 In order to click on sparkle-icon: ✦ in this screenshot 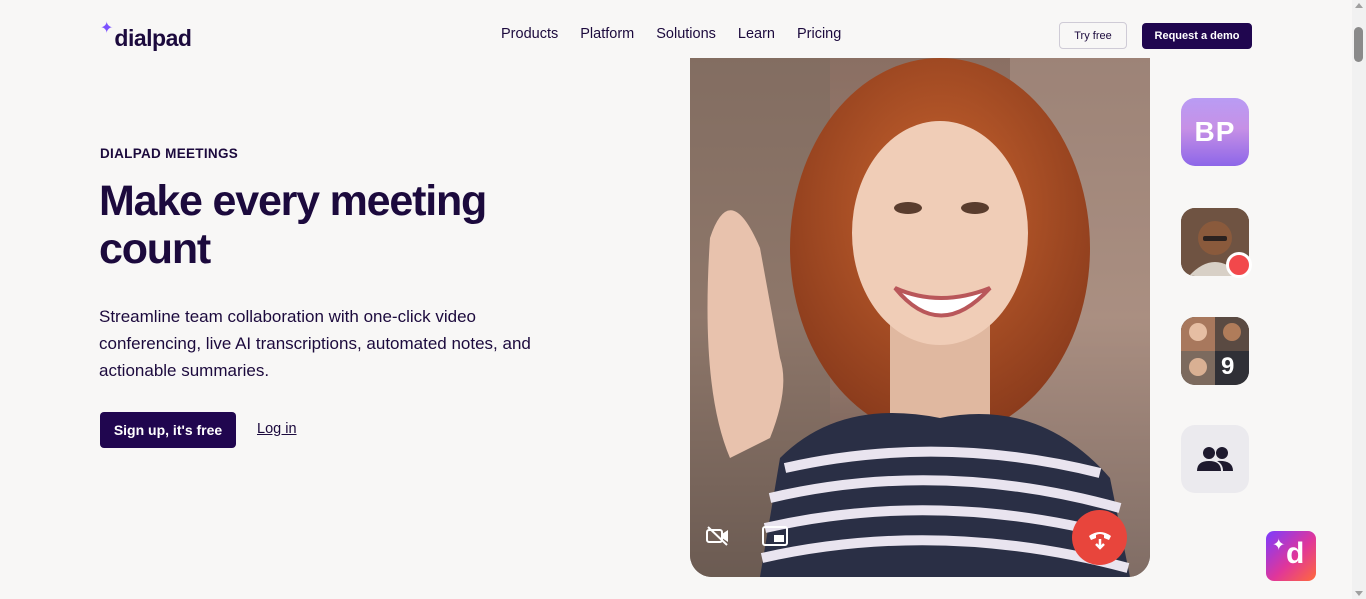, I will do `click(107, 28)`.